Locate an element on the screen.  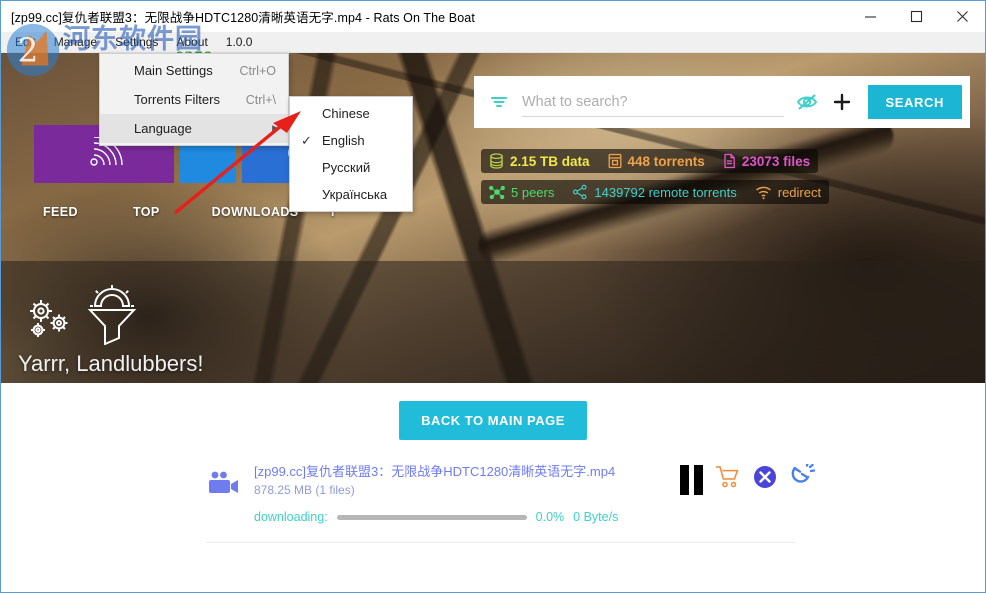
window-controls is located at coordinates (916, 16).